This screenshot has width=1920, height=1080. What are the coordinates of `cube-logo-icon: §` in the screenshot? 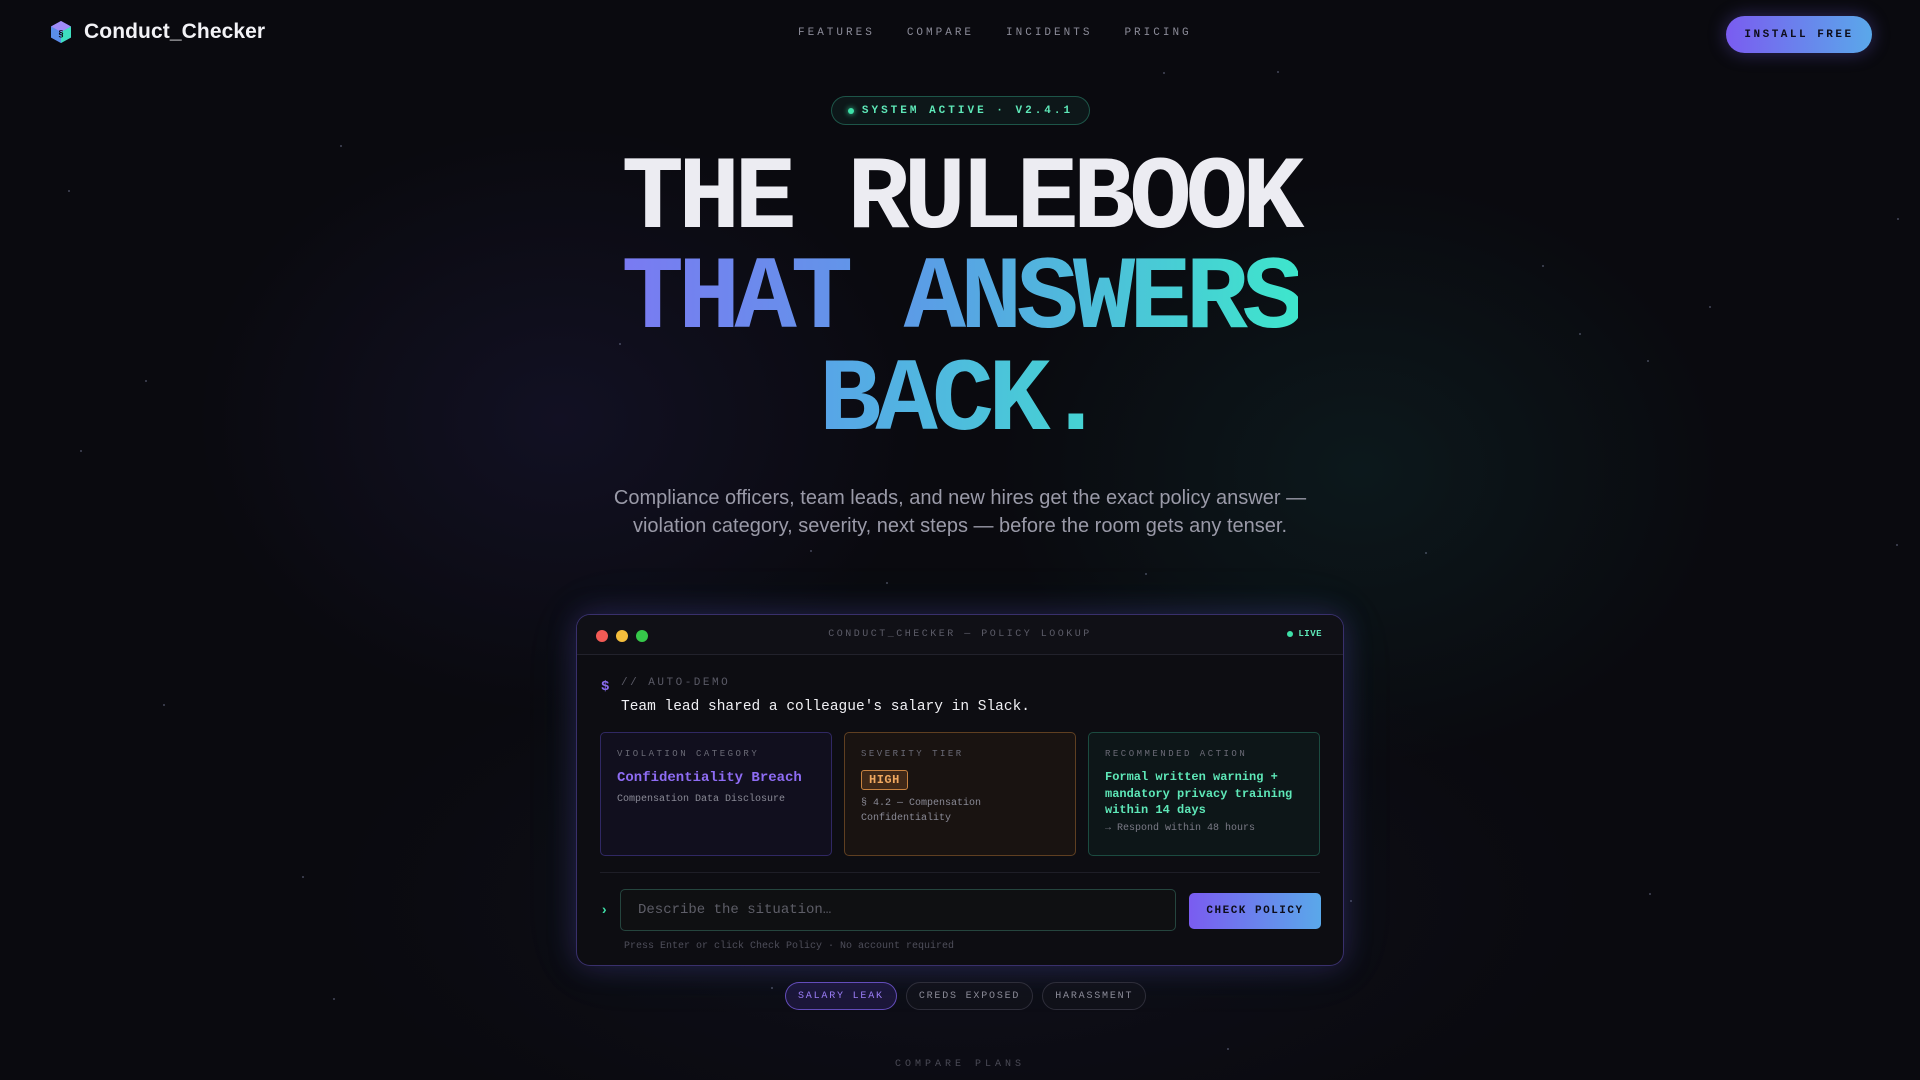 It's located at (61, 32).